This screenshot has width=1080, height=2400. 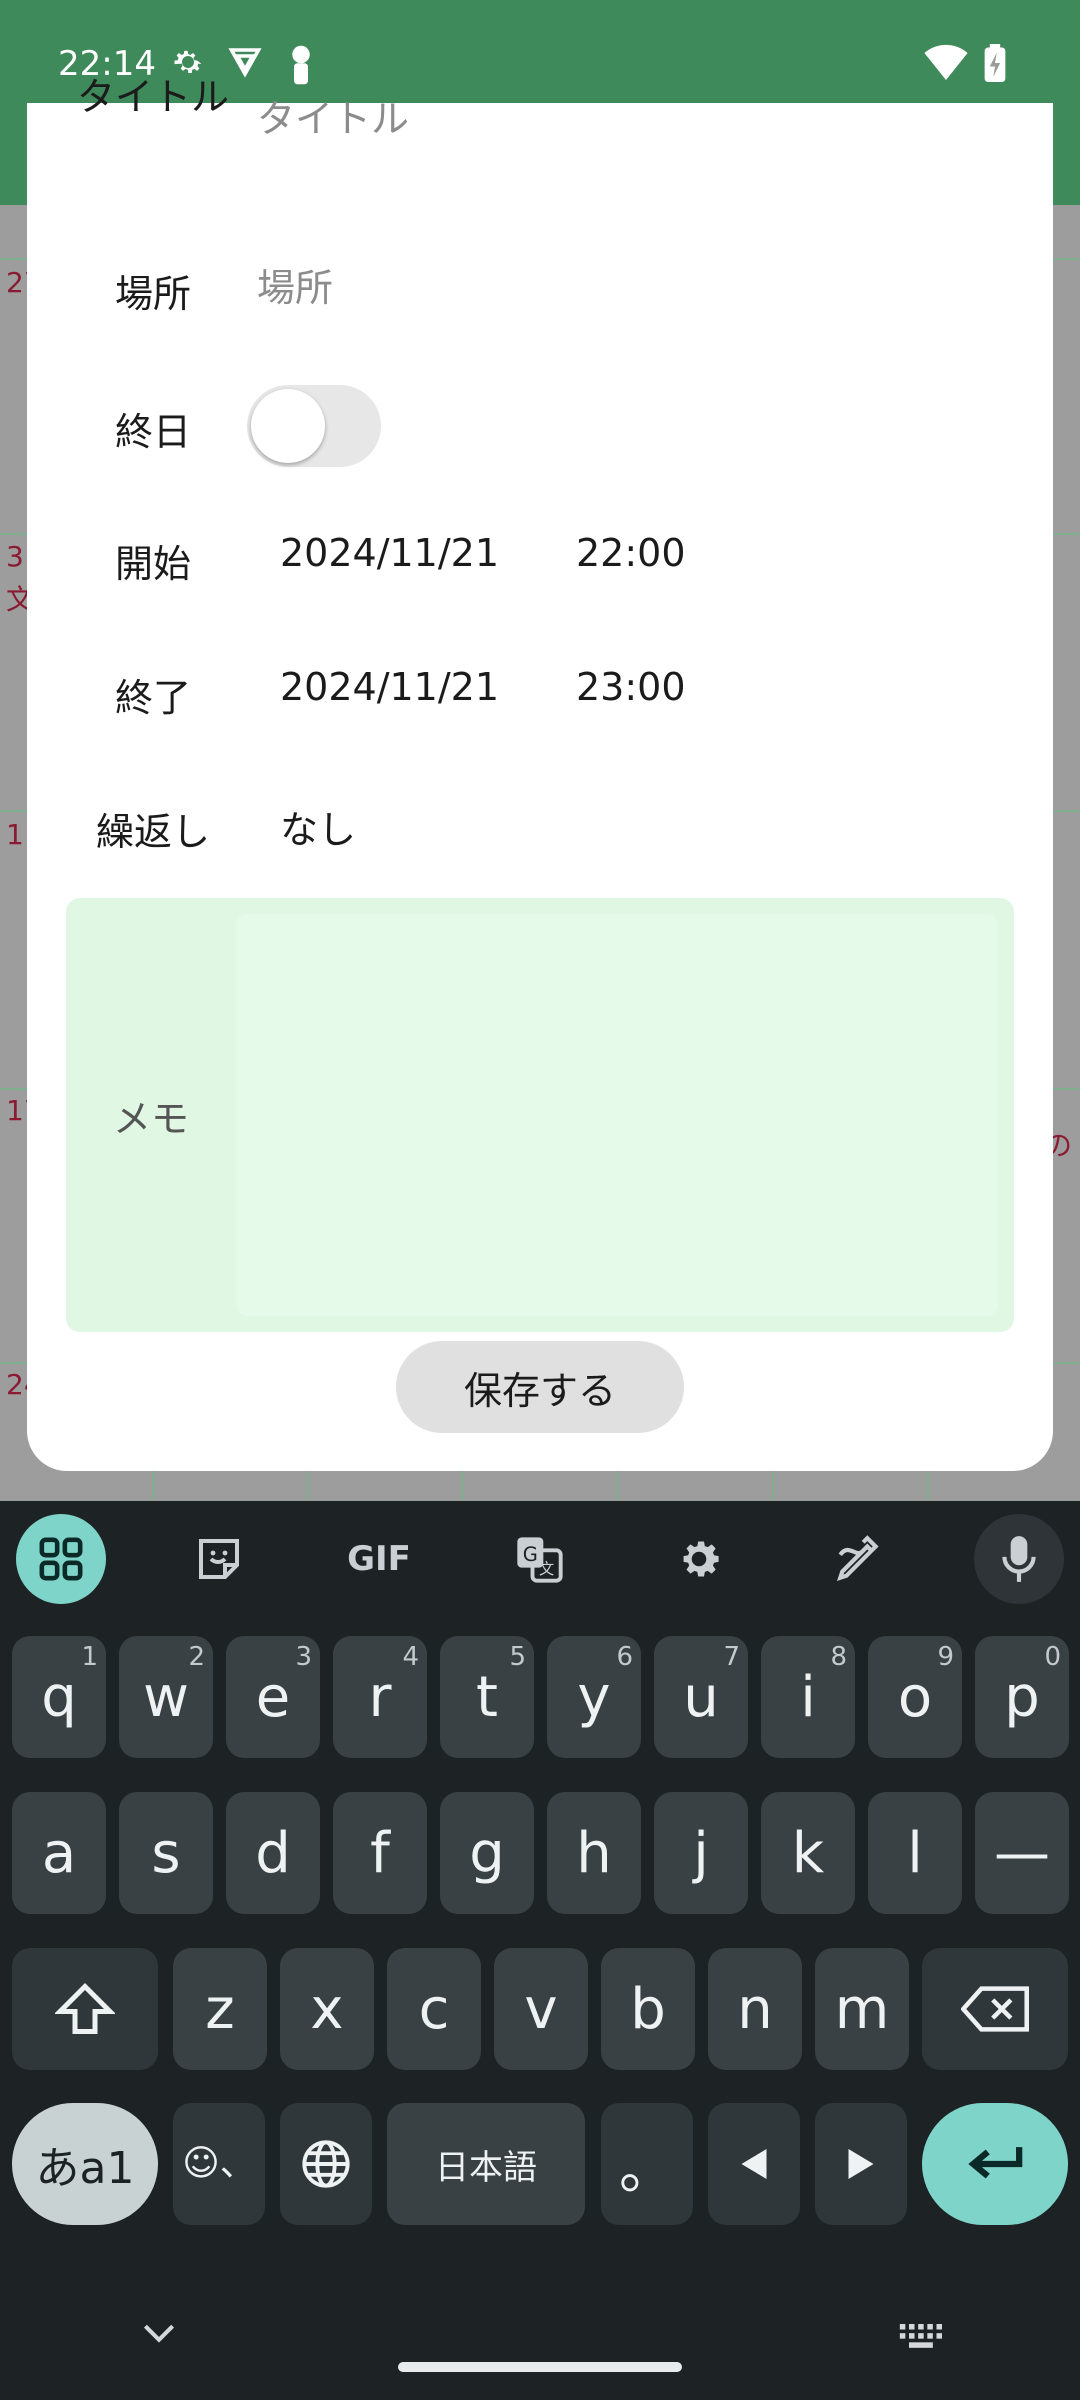 What do you see at coordinates (755, 2009) in the screenshot?
I see `key-n: n` at bounding box center [755, 2009].